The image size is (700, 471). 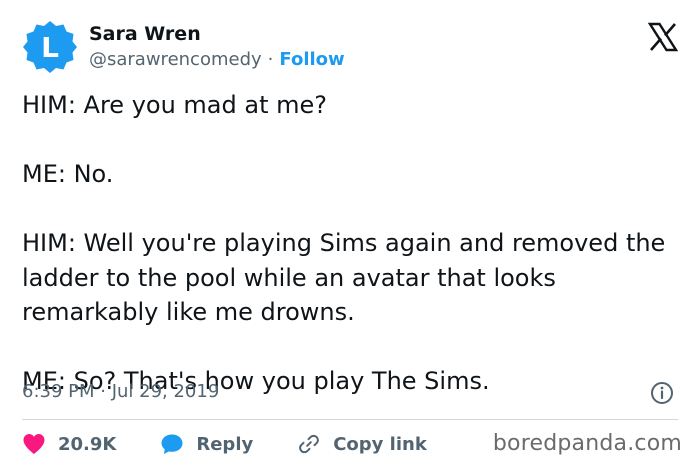 I want to click on action-bar: 20.9K Reply Copy link, so click(x=246, y=444).